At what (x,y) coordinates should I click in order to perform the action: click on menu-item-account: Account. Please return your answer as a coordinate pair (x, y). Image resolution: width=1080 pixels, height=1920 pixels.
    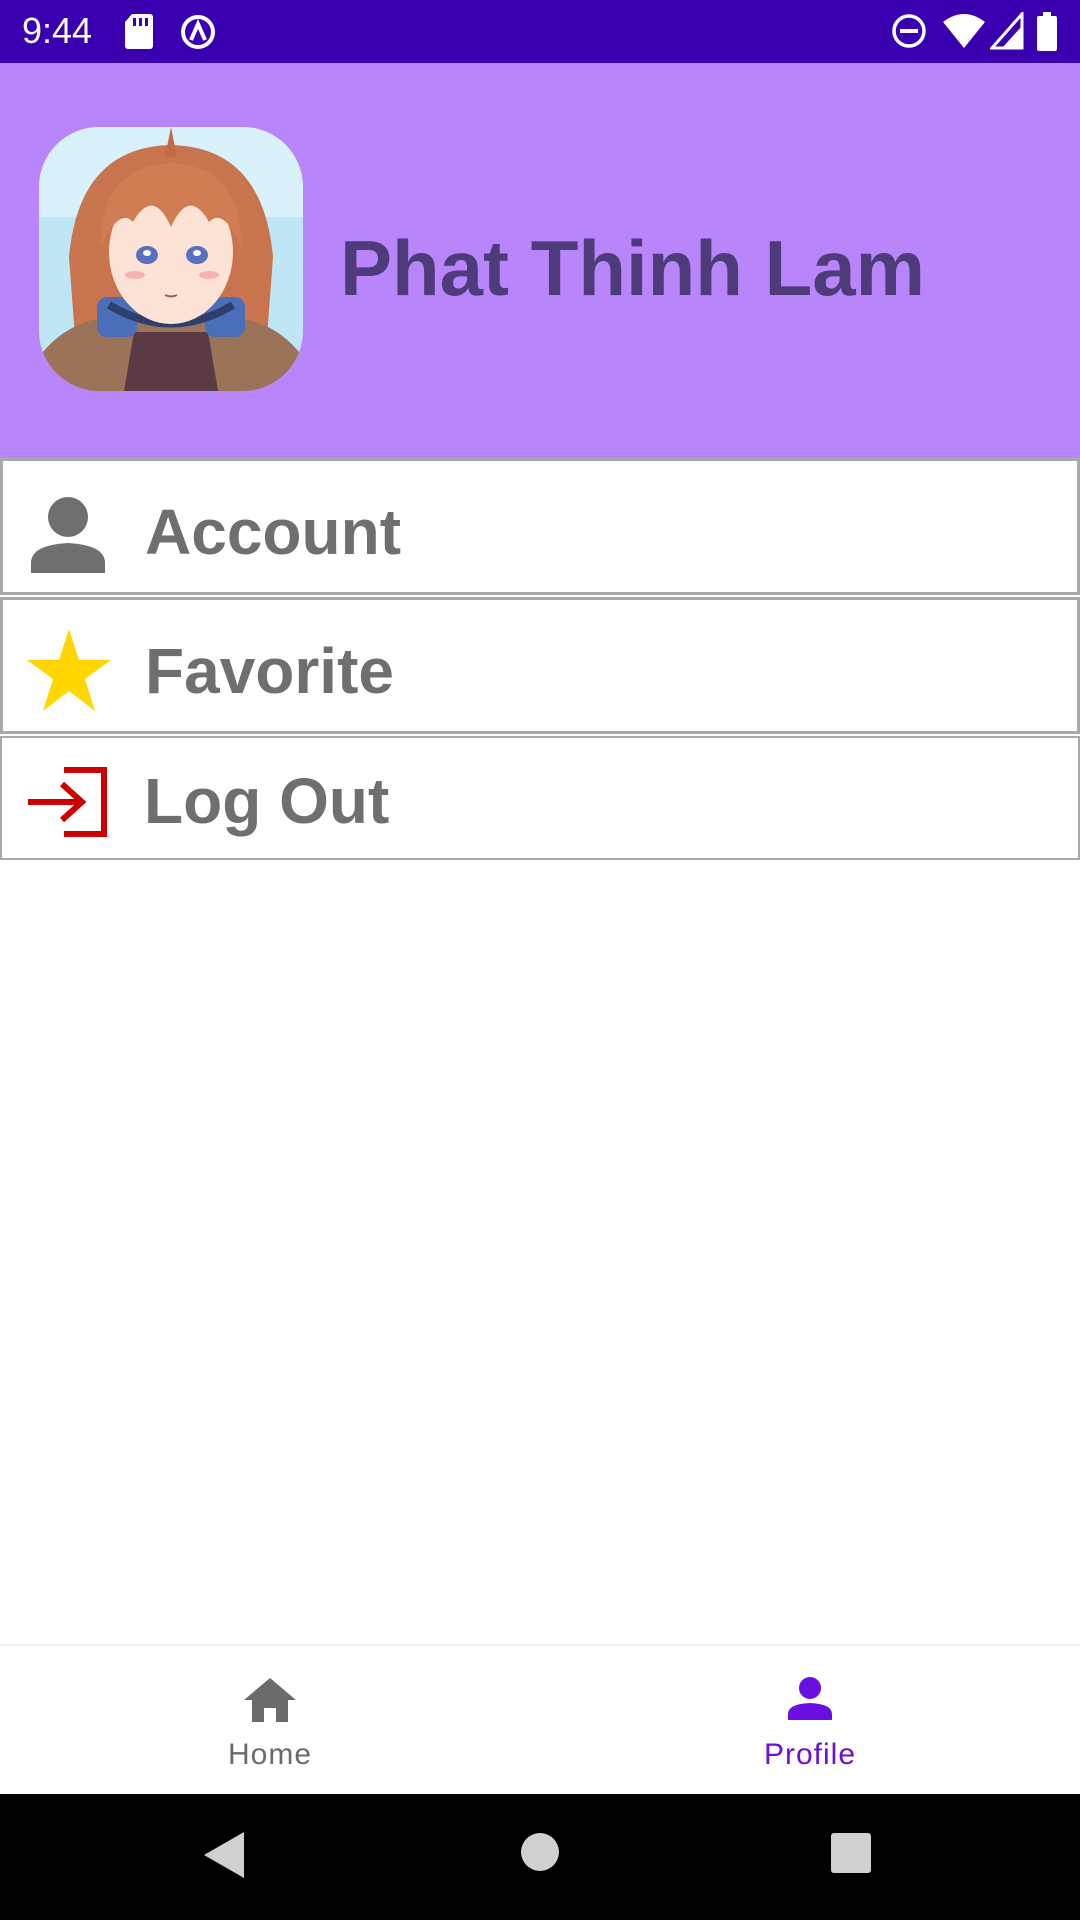
    Looking at the image, I should click on (540, 526).